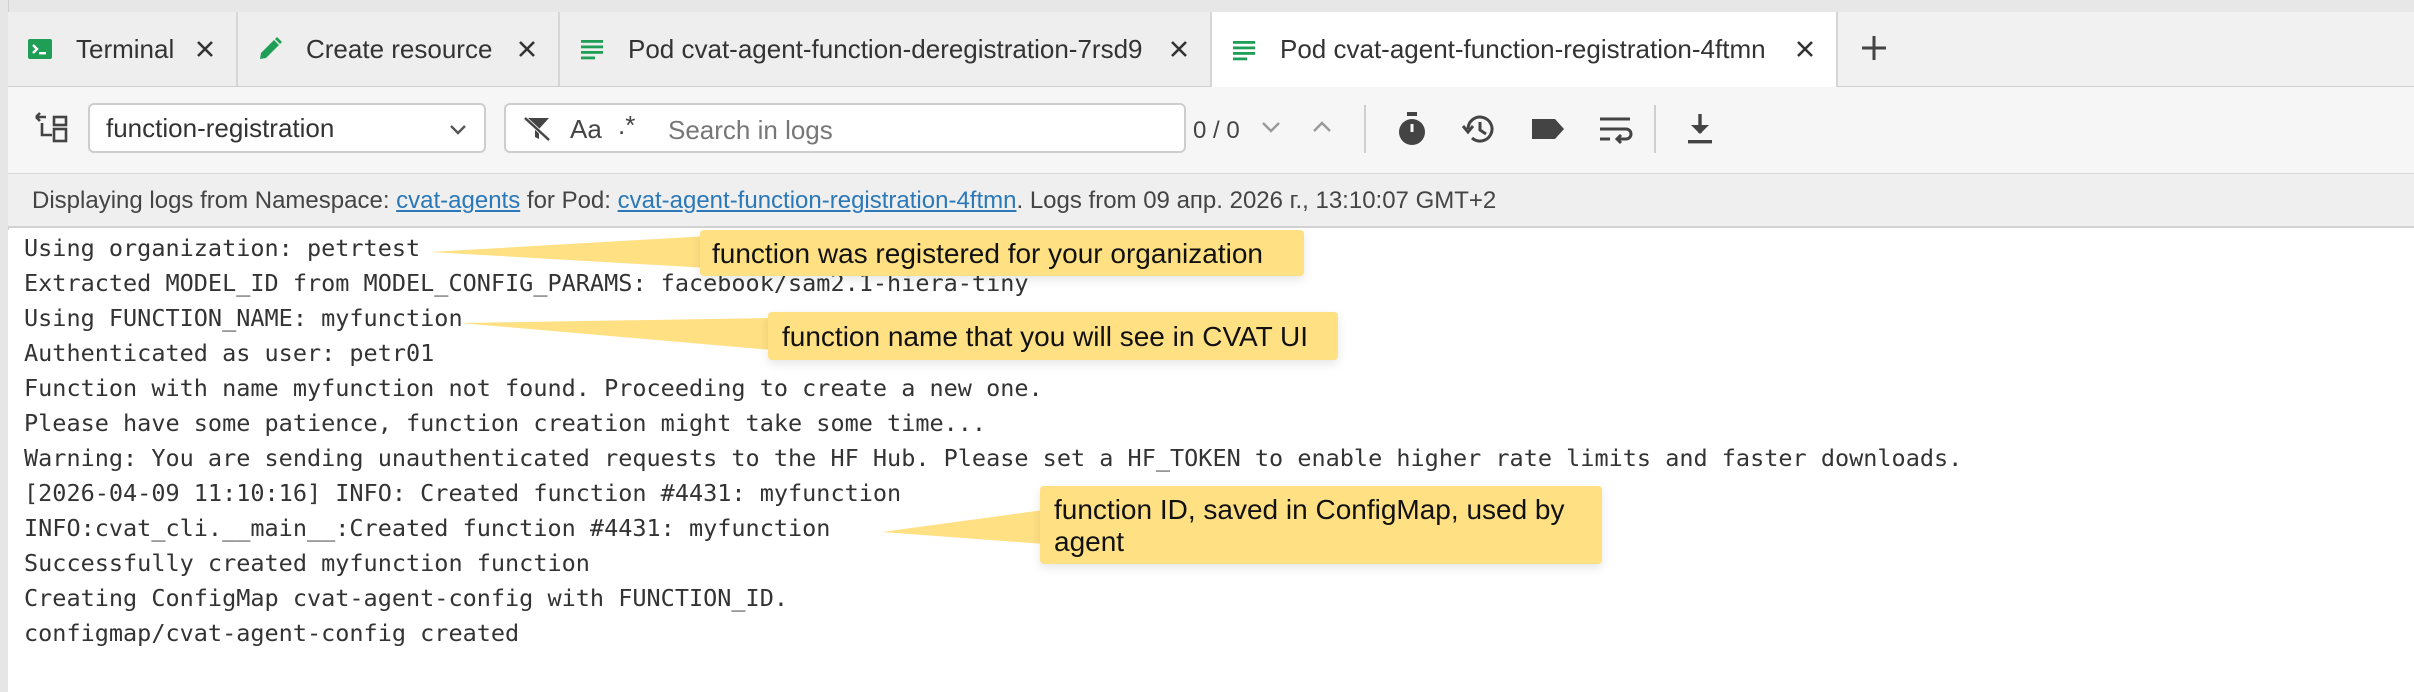 Image resolution: width=2414 pixels, height=692 pixels. I want to click on info-mid: for Pod:, so click(569, 200).